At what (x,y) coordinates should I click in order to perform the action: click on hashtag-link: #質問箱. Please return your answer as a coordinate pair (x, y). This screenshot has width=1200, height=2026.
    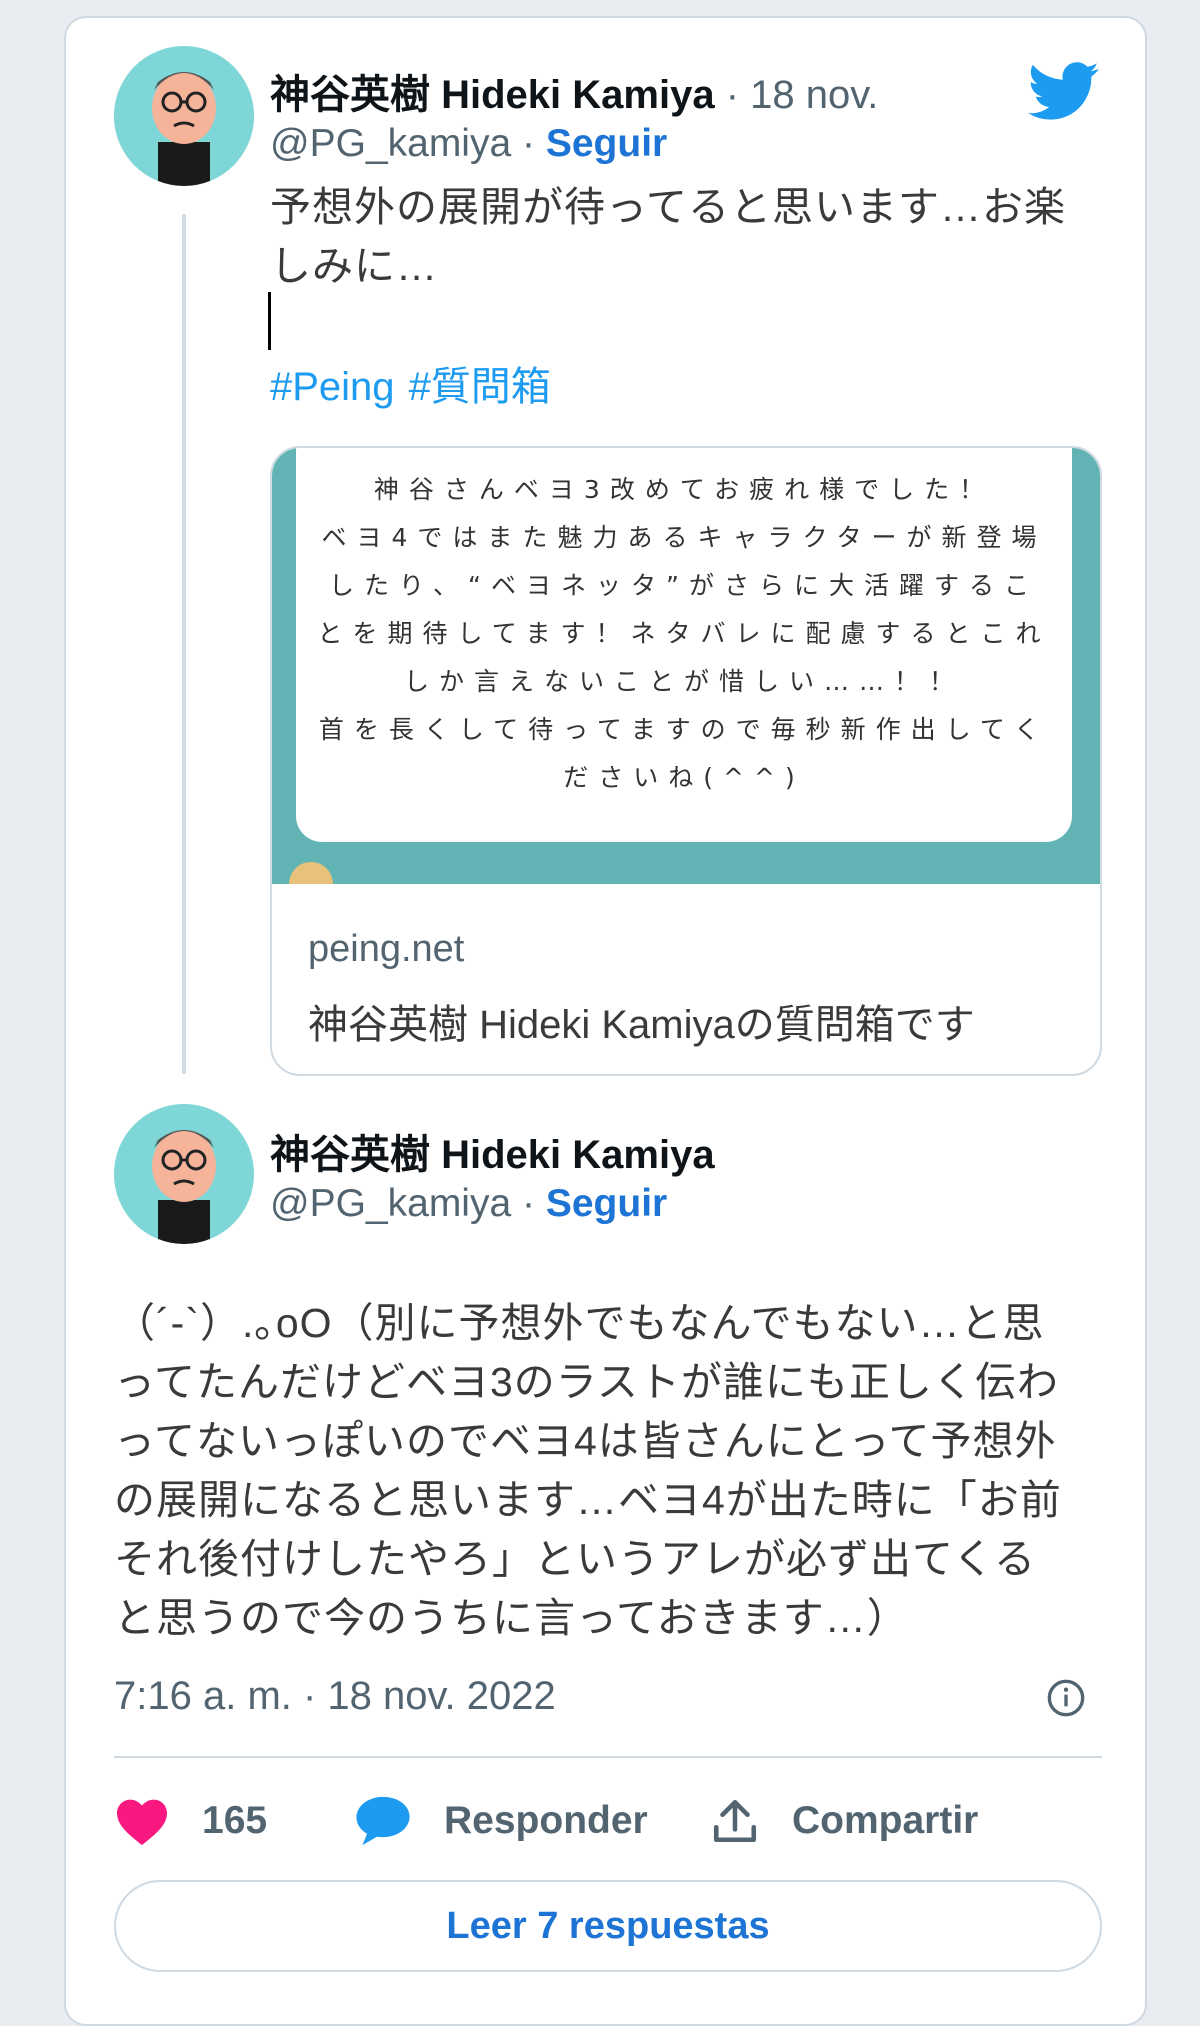
    Looking at the image, I should click on (480, 387).